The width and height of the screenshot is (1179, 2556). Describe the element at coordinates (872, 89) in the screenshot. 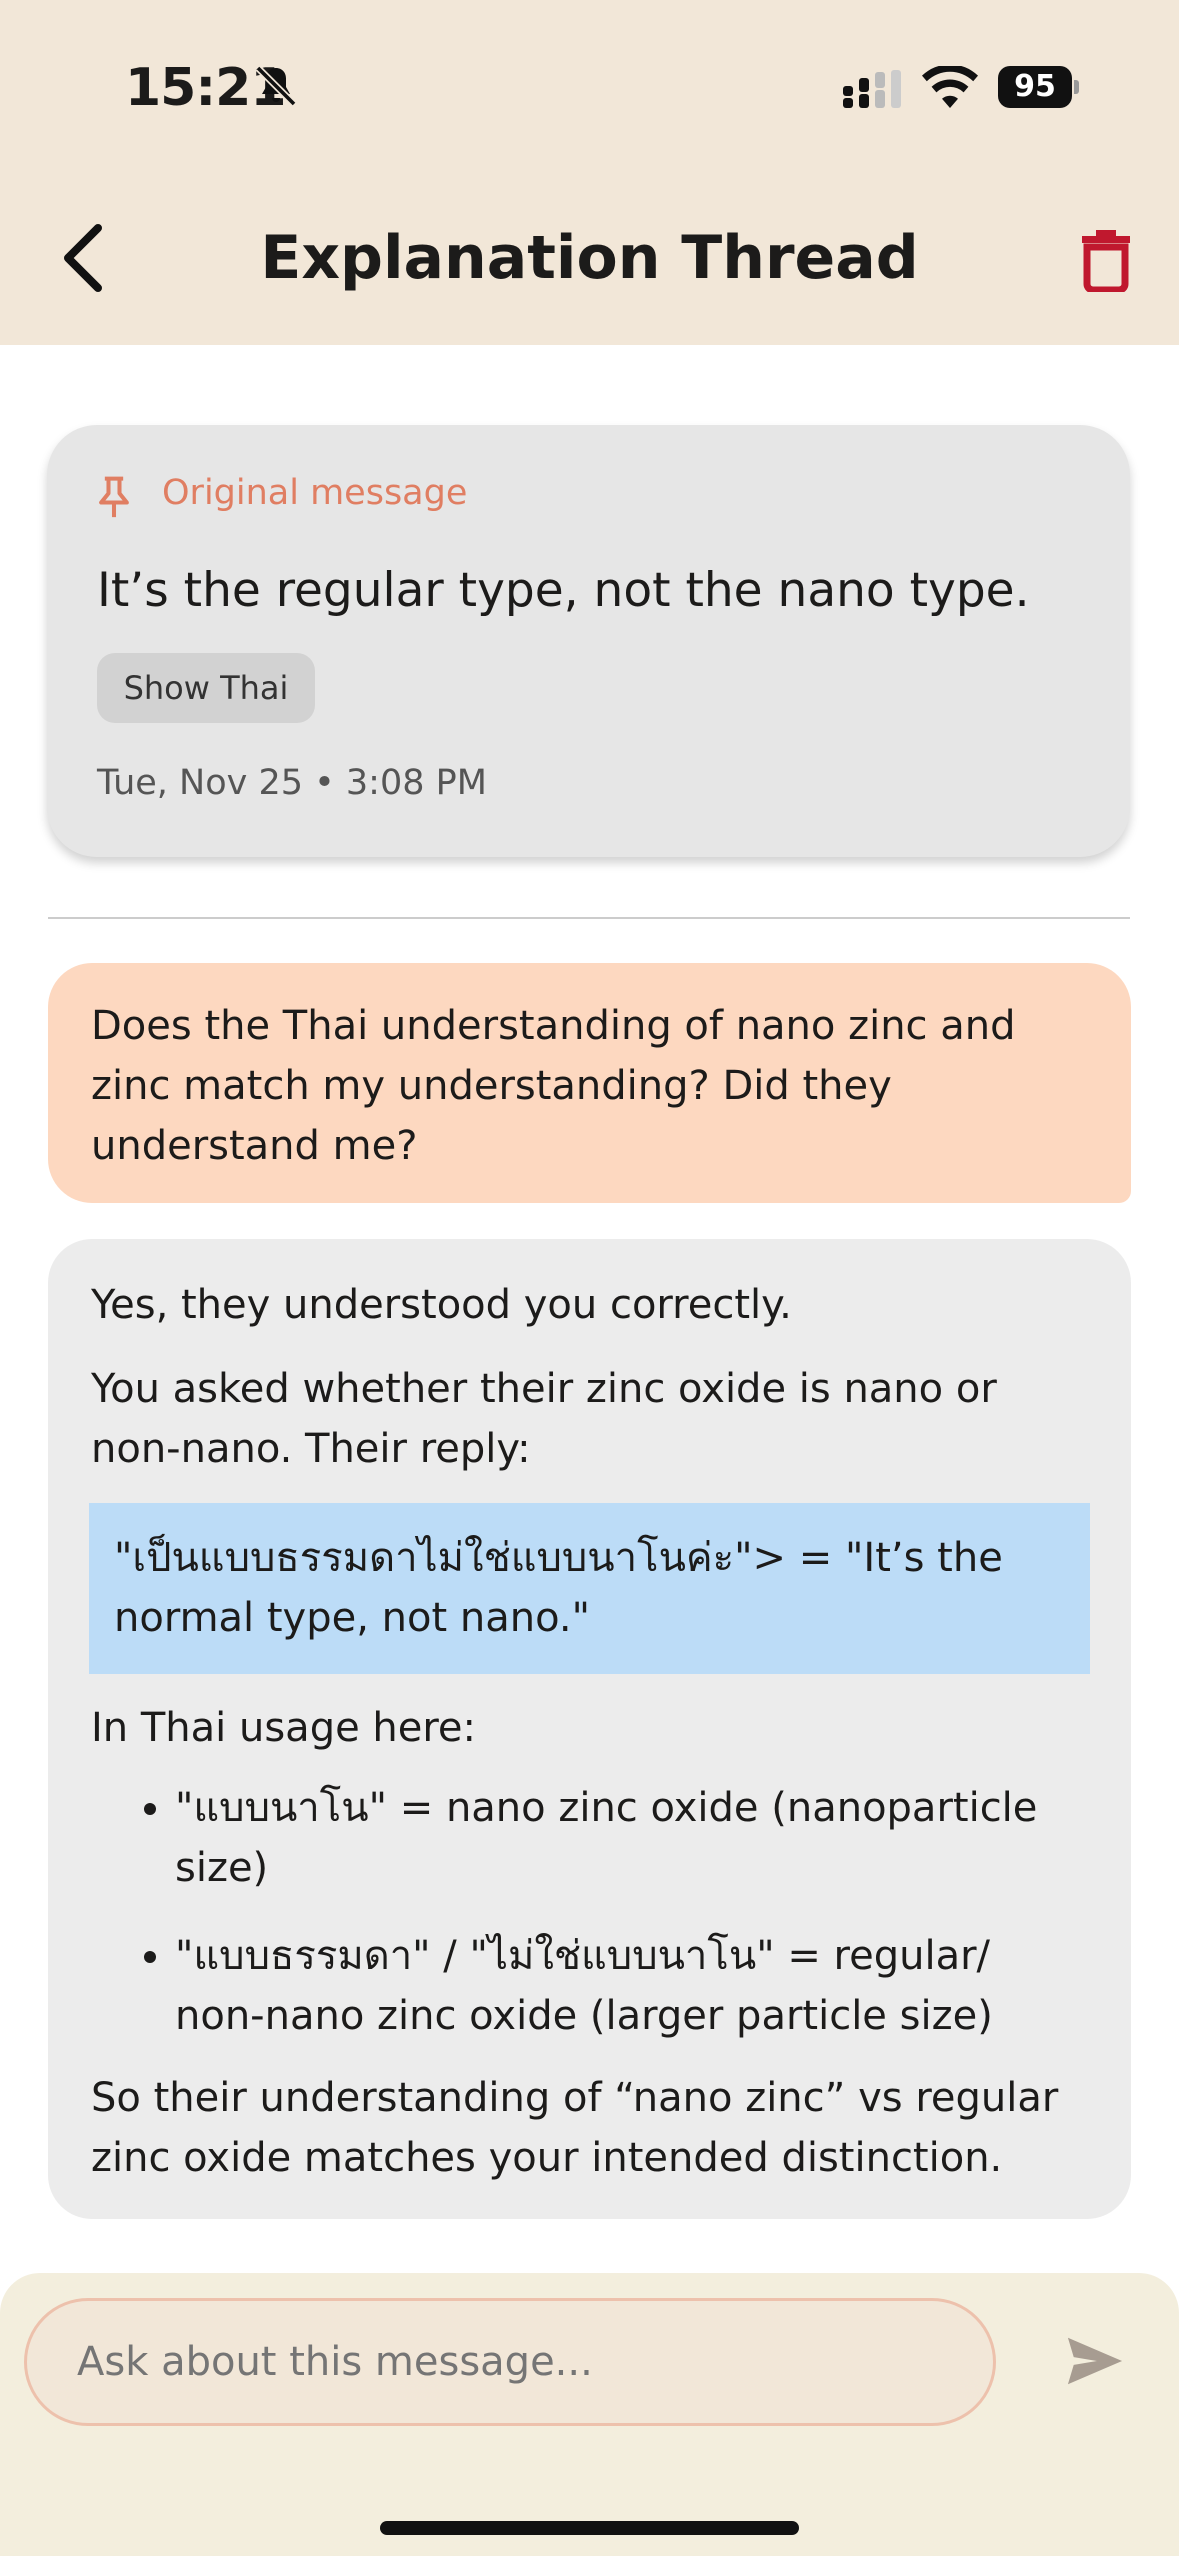

I see `cellular-signal-icon` at that location.